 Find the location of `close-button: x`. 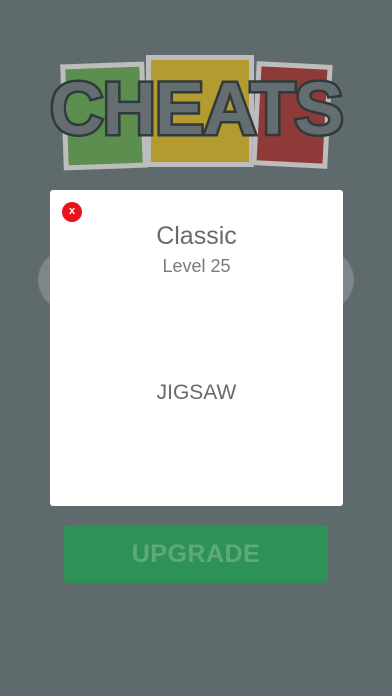

close-button: x is located at coordinates (72, 212).